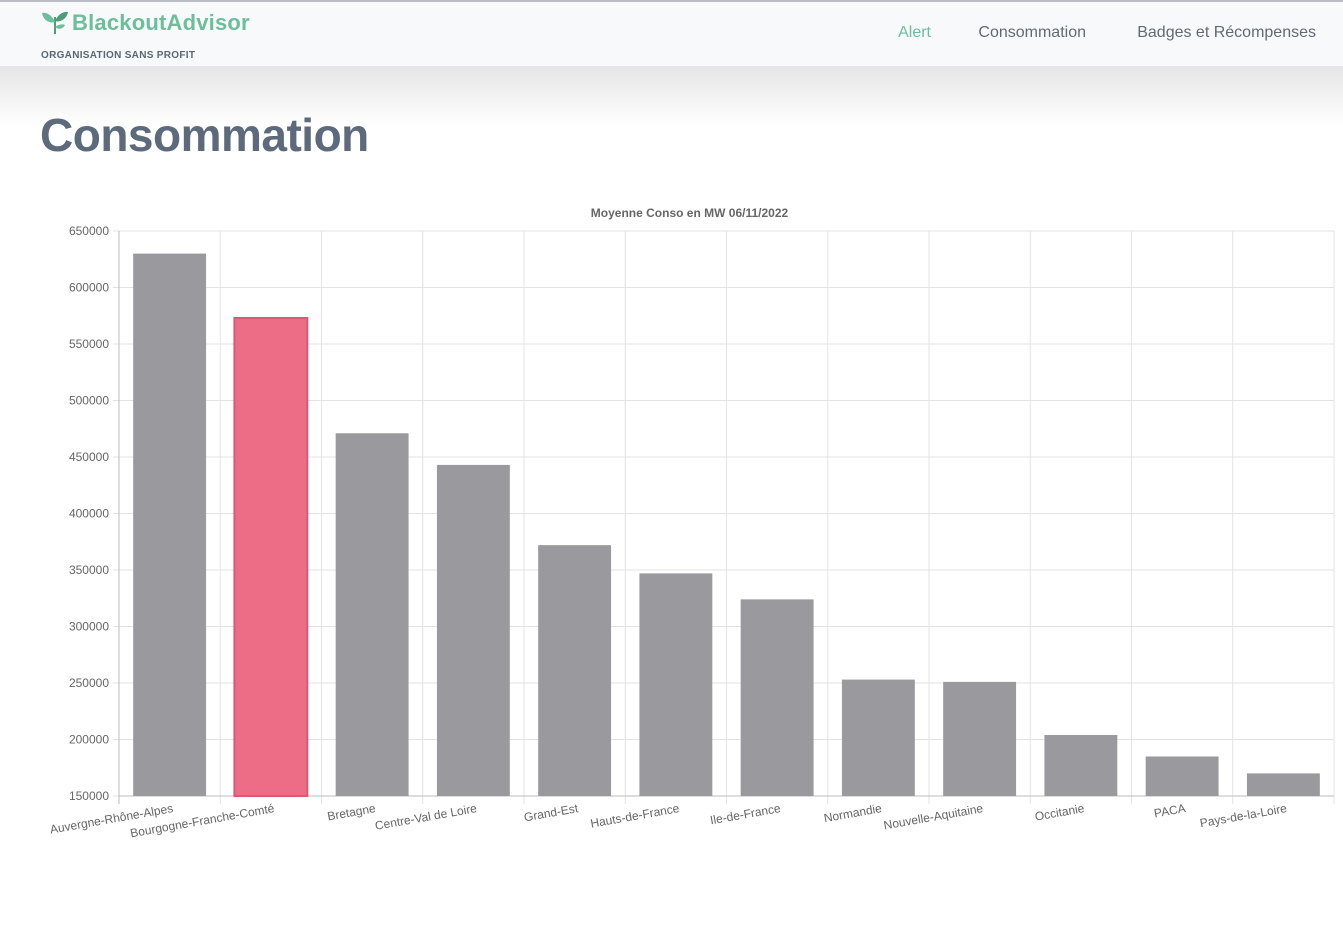 The height and width of the screenshot is (950, 1343). What do you see at coordinates (89, 457) in the screenshot?
I see `y-tick-label: 450000` at bounding box center [89, 457].